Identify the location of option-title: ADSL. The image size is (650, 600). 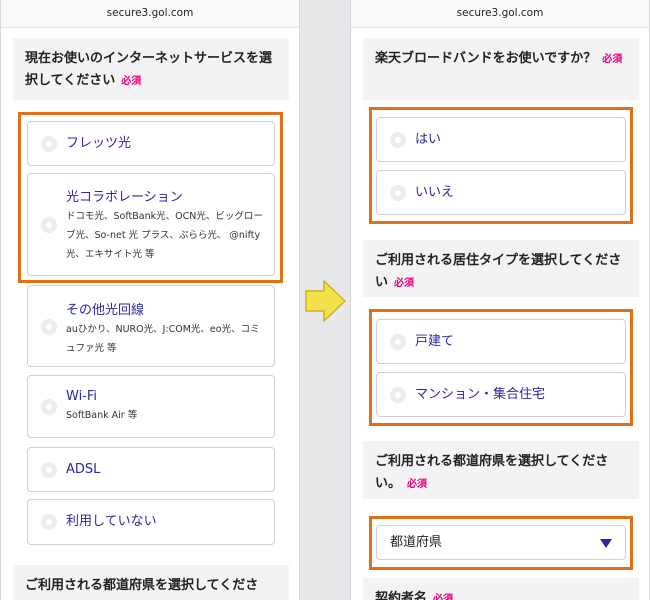
(83, 469).